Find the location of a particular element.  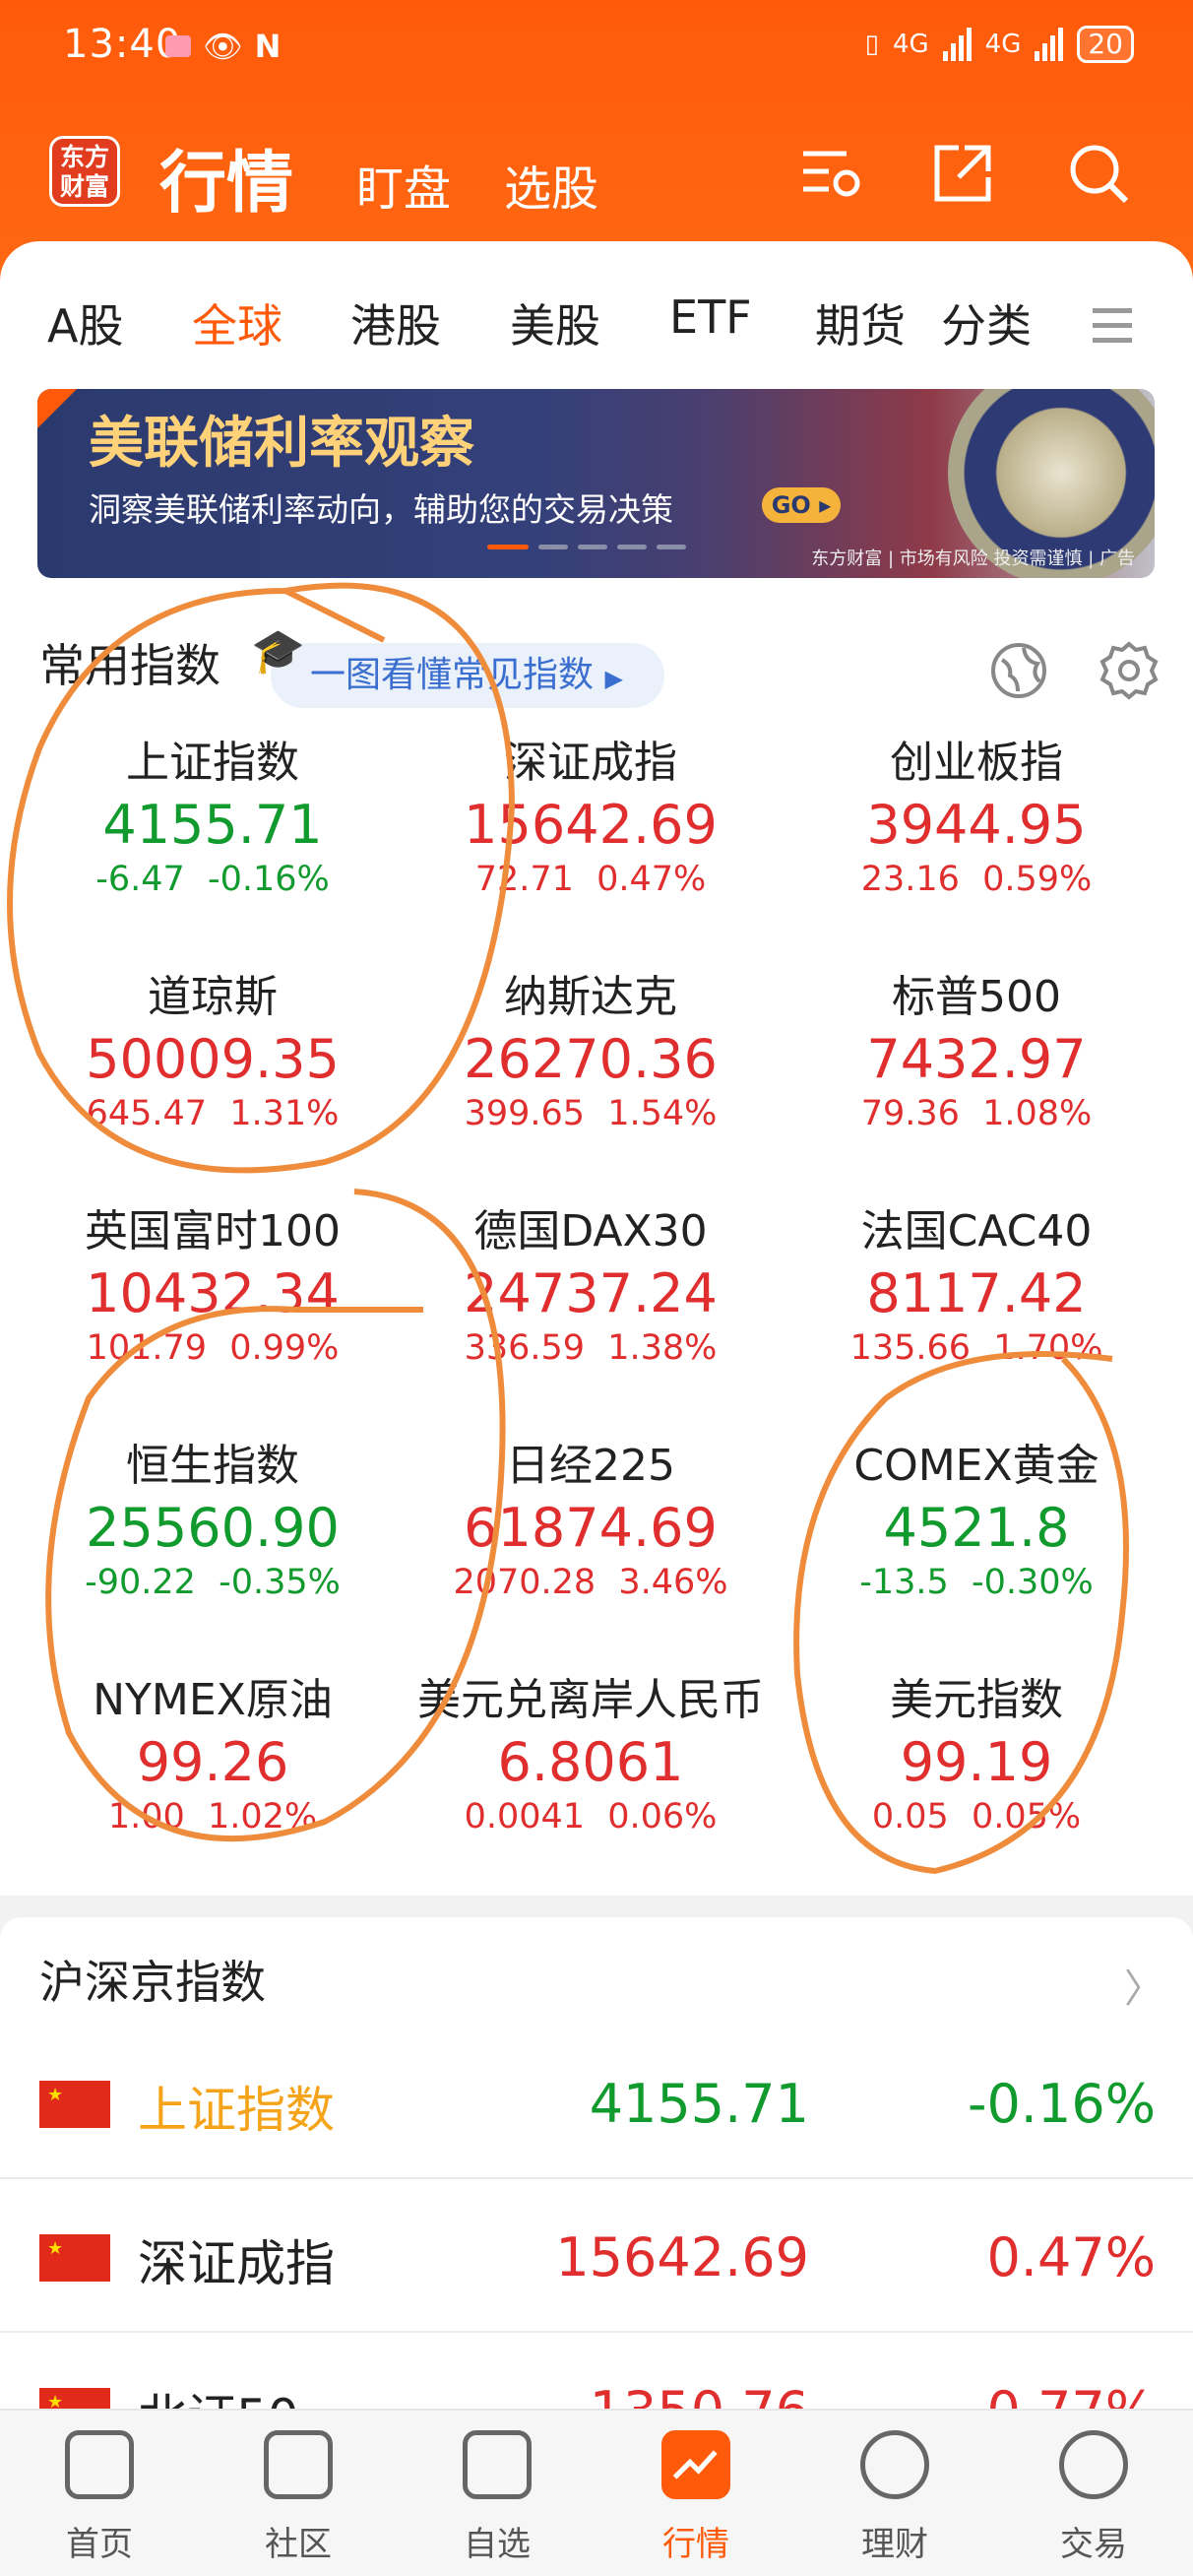

common-indices-title: 常用指数 is located at coordinates (129, 665).